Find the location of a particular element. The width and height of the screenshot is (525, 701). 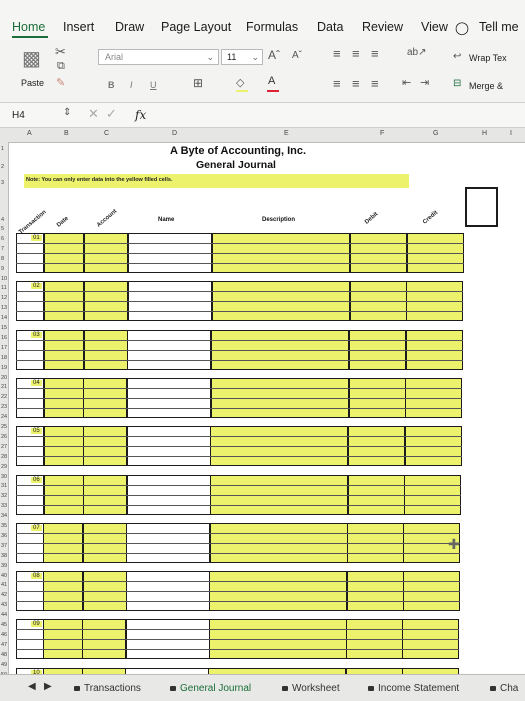

column-header-g: G is located at coordinates (435, 133).